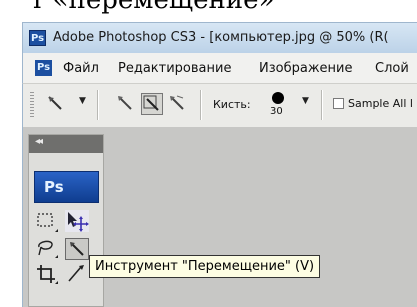 This screenshot has height=307, width=417. Describe the element at coordinates (37, 38) in the screenshot. I see `photoshop-icon: Ps` at that location.